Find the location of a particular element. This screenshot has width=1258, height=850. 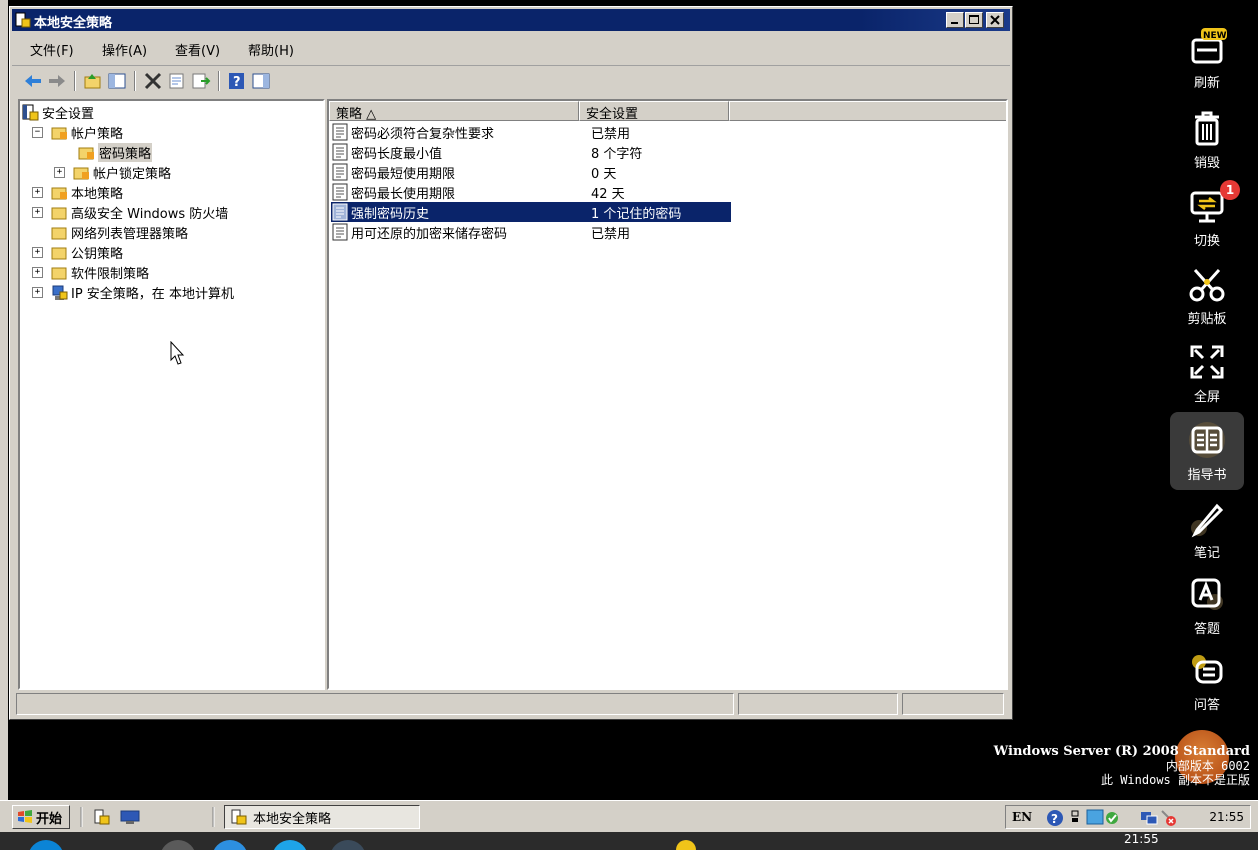

action-pane-icon is located at coordinates (261, 81).